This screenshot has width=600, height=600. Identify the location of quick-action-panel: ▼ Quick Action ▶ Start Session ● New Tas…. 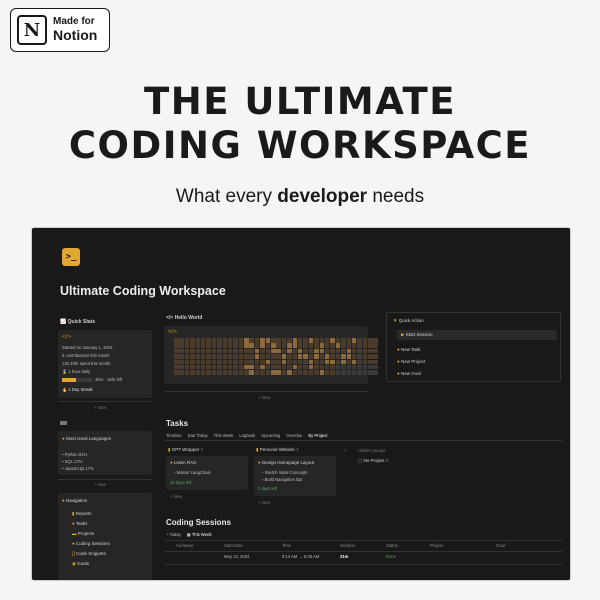
(473, 347).